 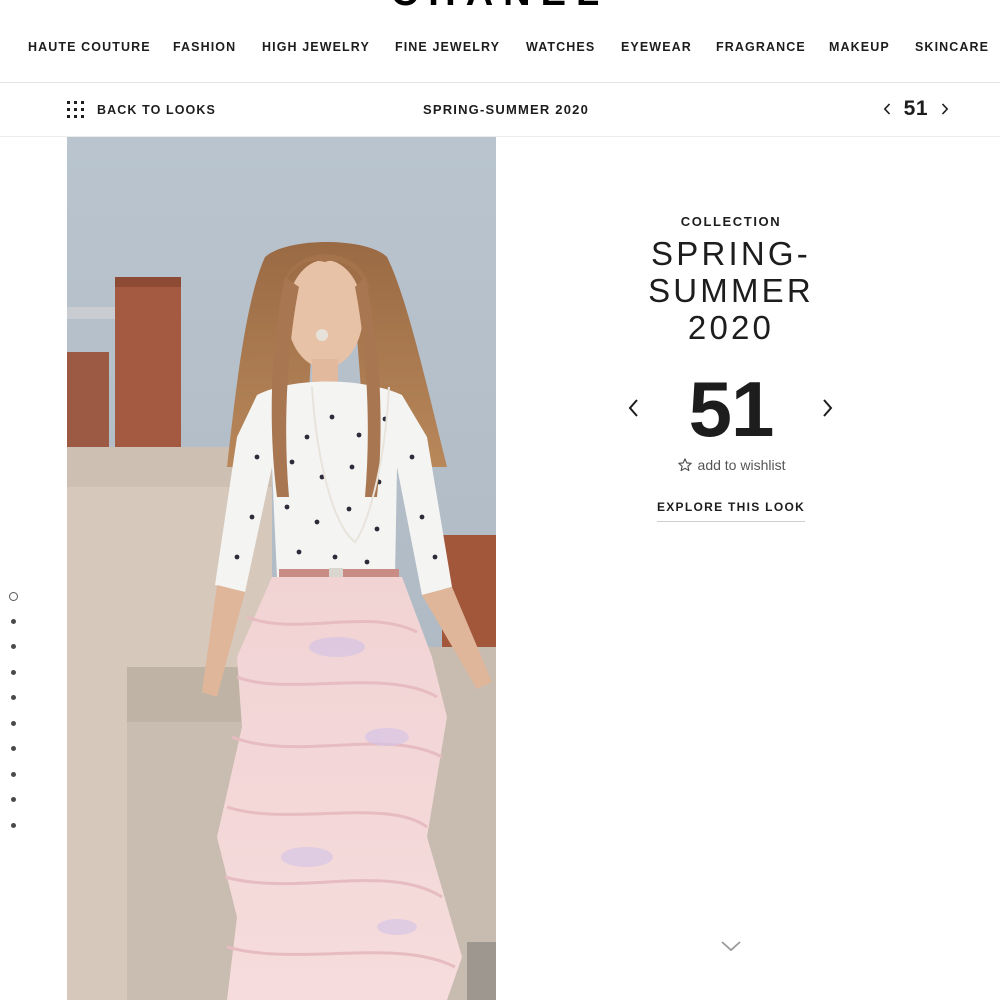 What do you see at coordinates (731, 511) in the screenshot?
I see `explore-this-look-link: EXPLORE THIS LOOK` at bounding box center [731, 511].